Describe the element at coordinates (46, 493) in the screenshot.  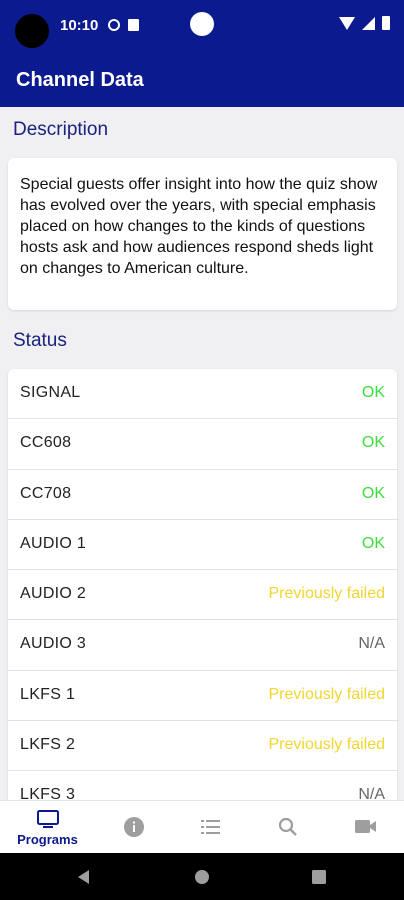
I see `status-row-label: CC708` at that location.